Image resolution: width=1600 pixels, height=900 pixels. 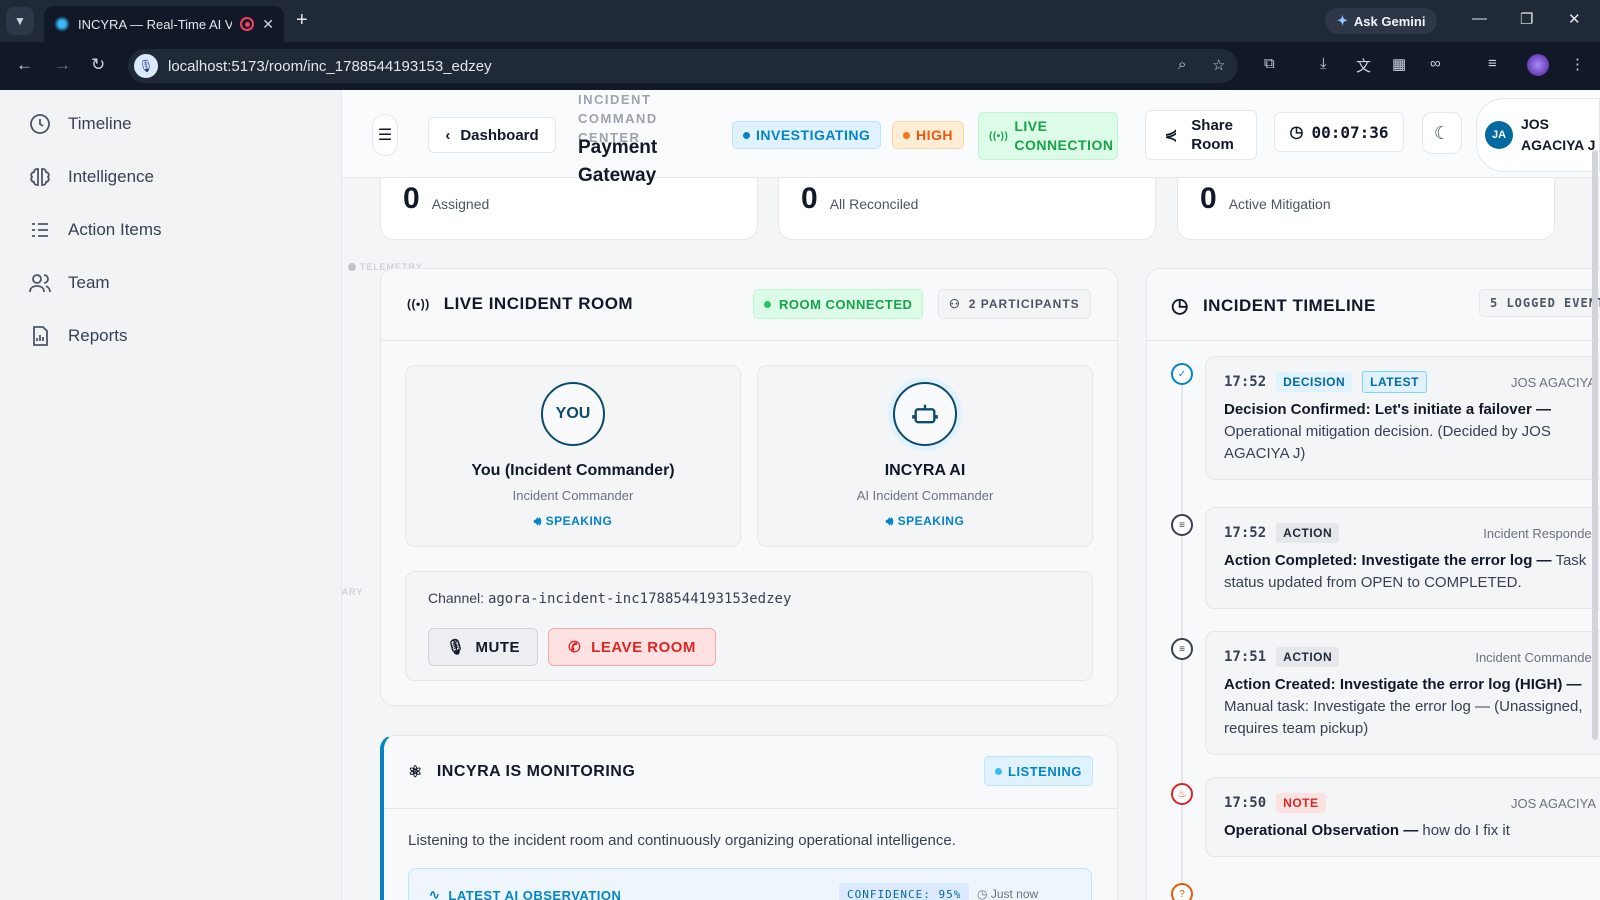 I want to click on extensions-icon: ⧉, so click(x=1269, y=63).